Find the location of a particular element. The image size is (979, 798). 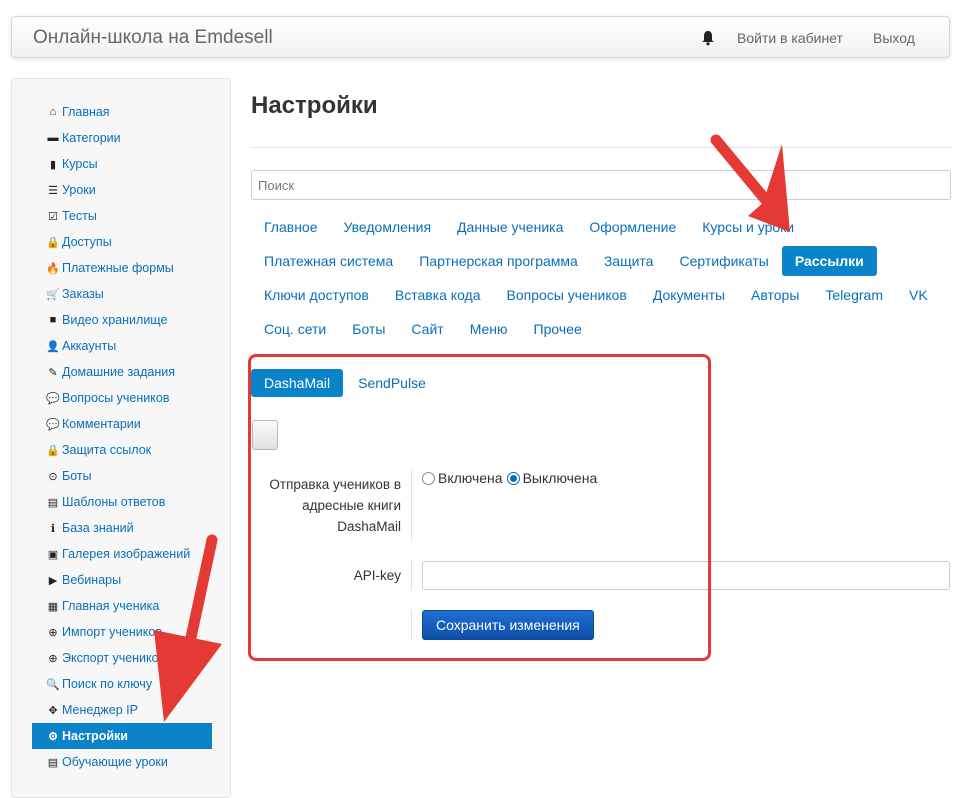

sidebar-item: 🔍 Поиск по ключу is located at coordinates (122, 684).